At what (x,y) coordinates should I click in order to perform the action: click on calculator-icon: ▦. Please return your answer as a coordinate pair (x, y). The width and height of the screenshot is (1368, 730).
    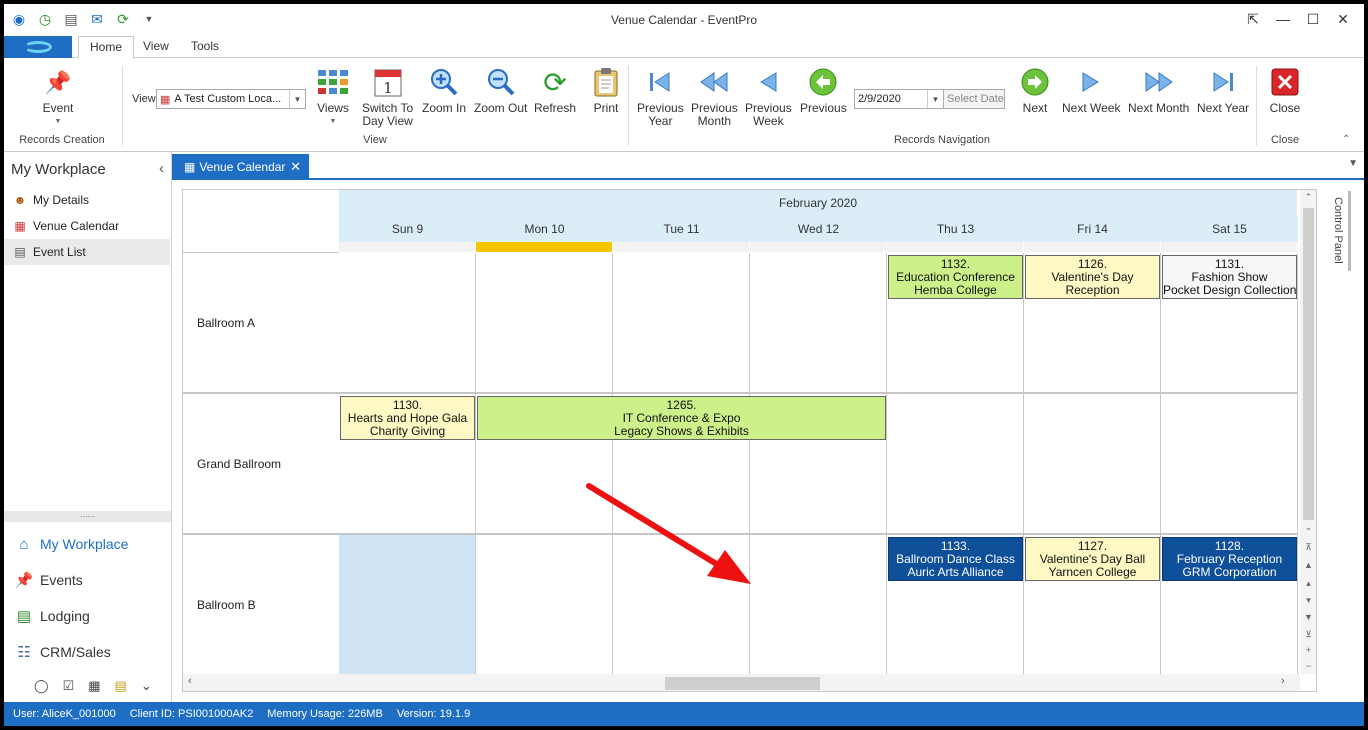
    Looking at the image, I should click on (94, 686).